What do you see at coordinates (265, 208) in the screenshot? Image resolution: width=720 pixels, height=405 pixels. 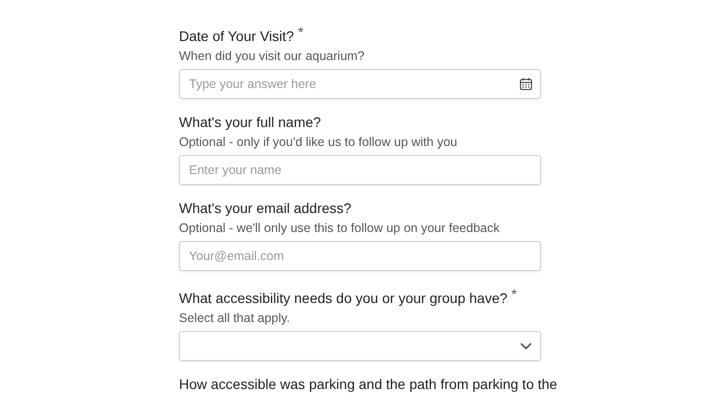 I see `question-label: What's your email address?` at bounding box center [265, 208].